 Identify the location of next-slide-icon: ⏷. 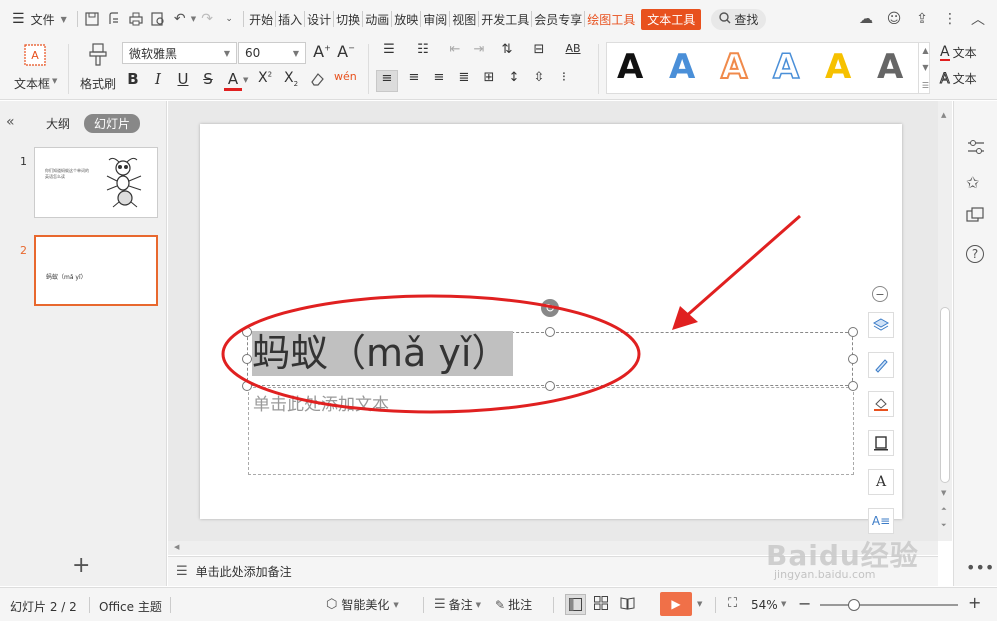
(944, 525).